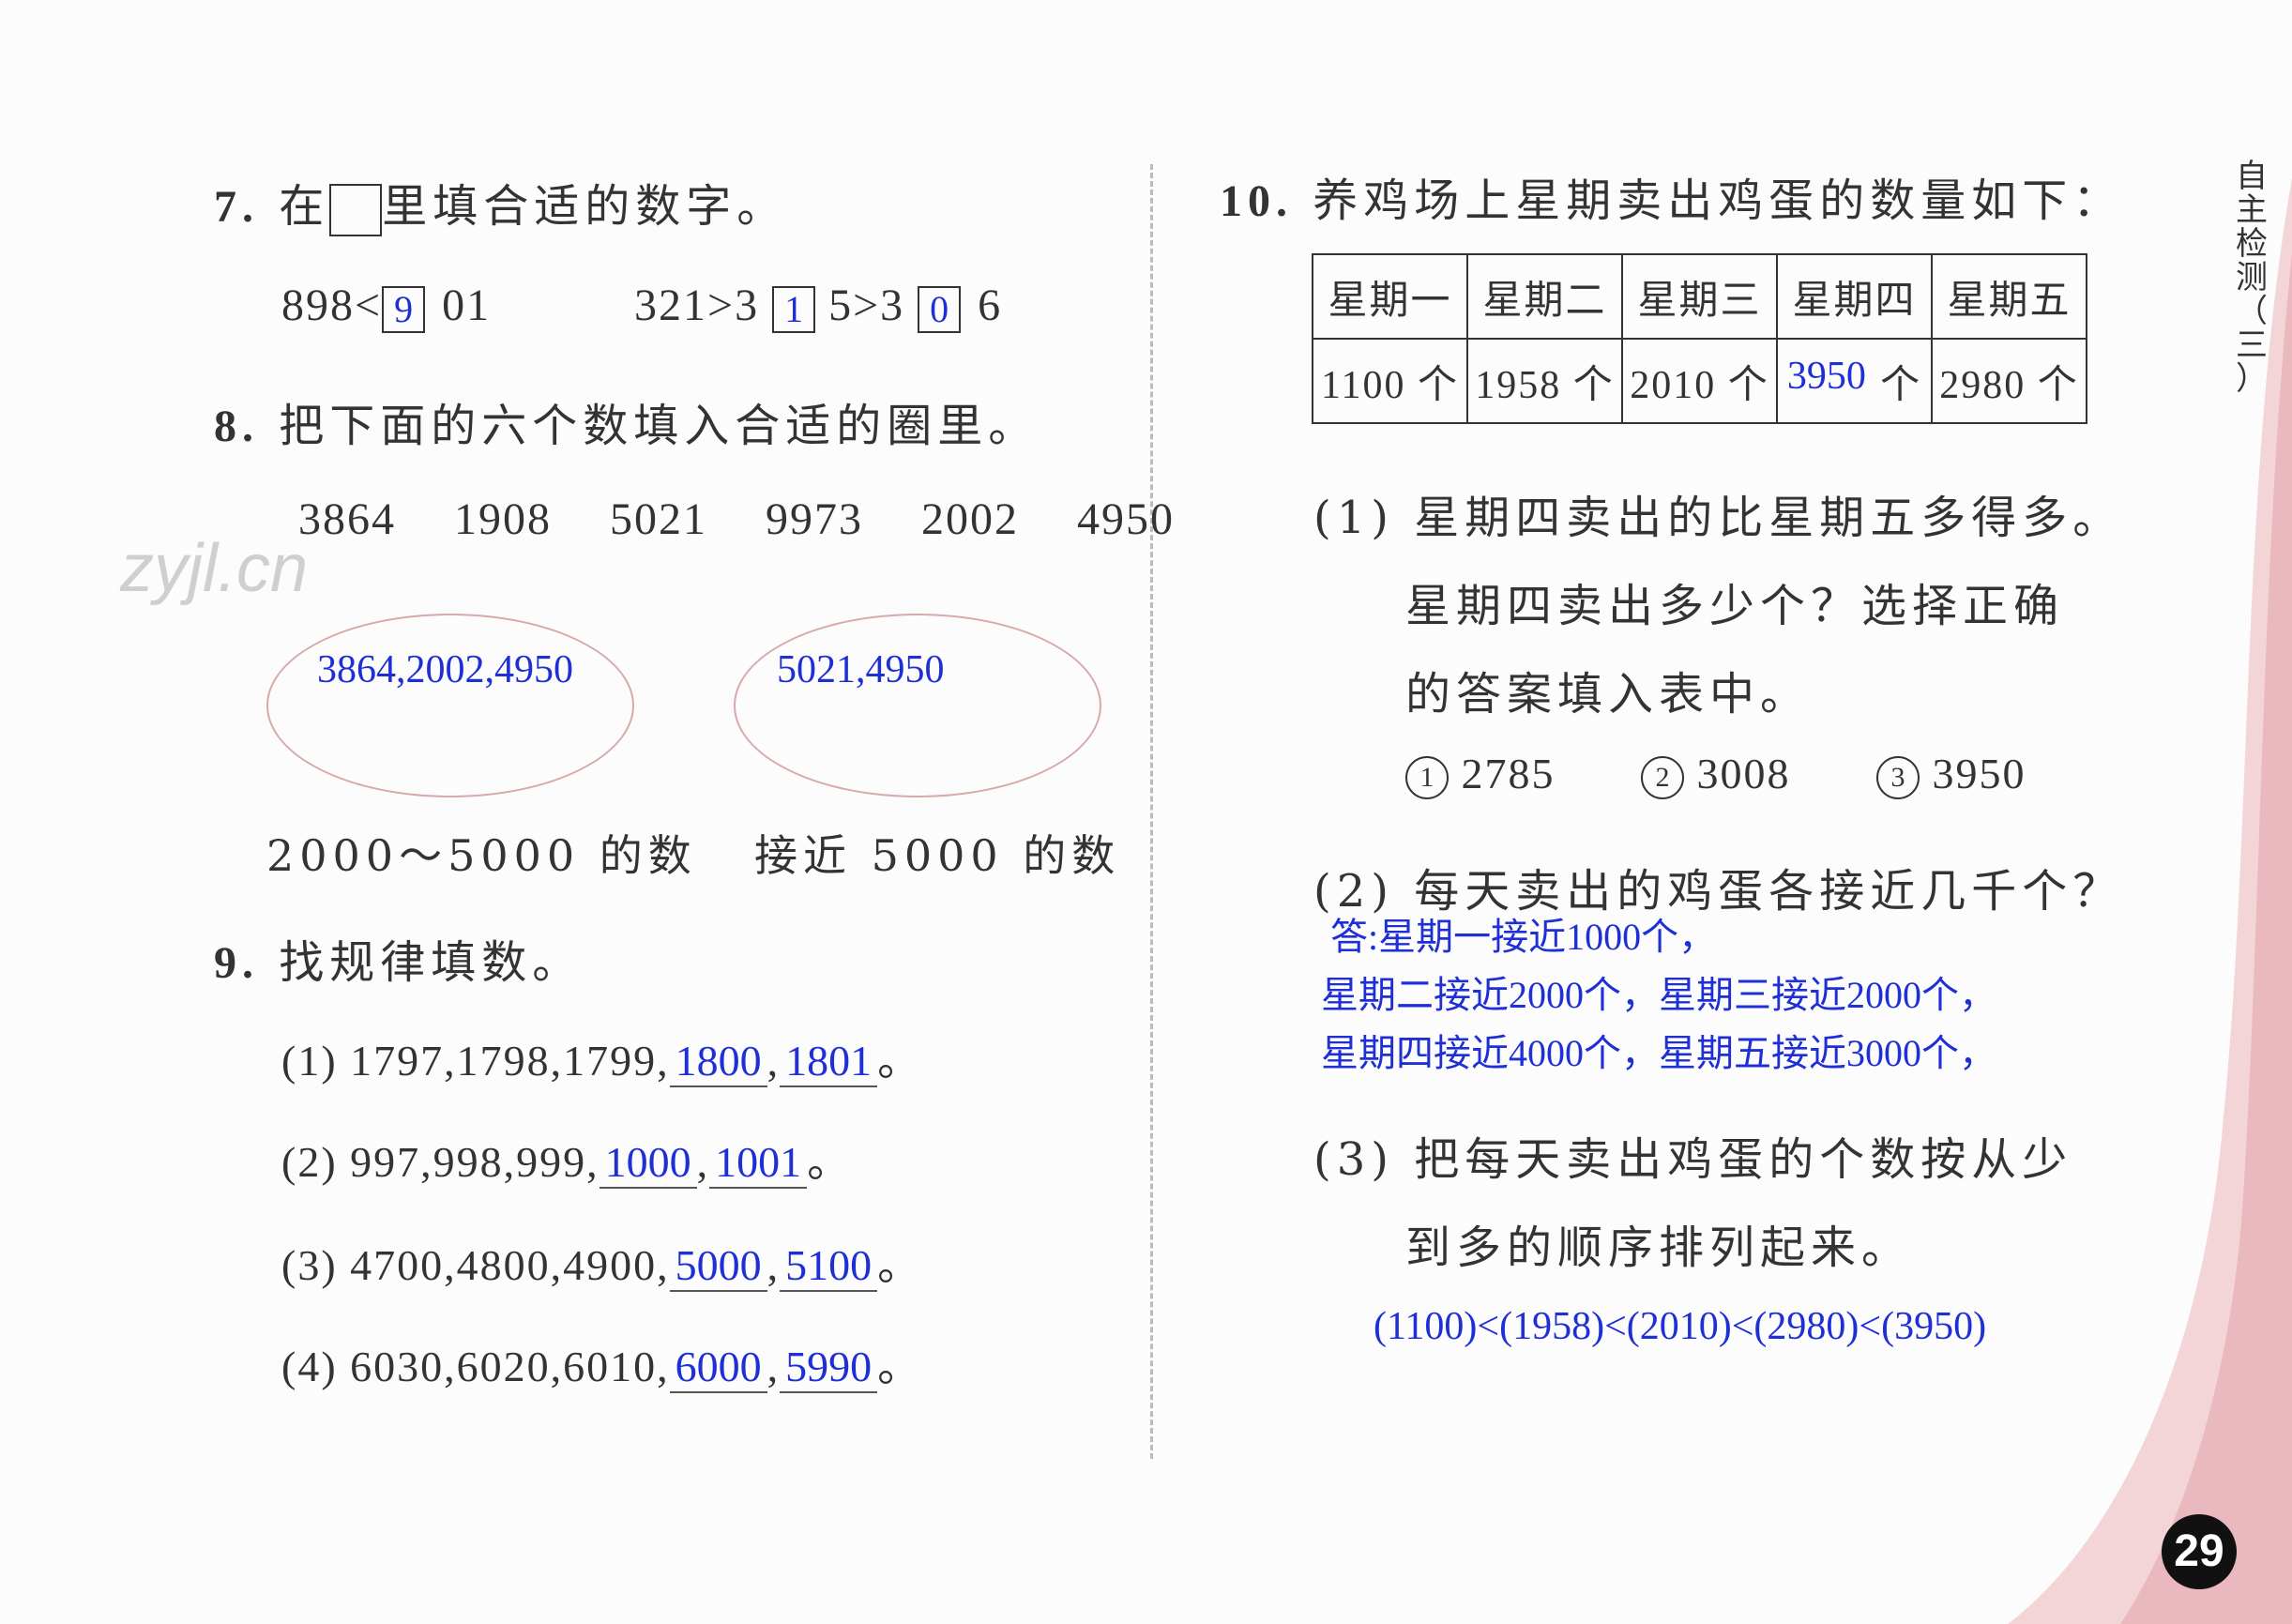 Image resolution: width=2292 pixels, height=1624 pixels. I want to click on q7-heading: 7. 在里填合适的数字。, so click(501, 203).